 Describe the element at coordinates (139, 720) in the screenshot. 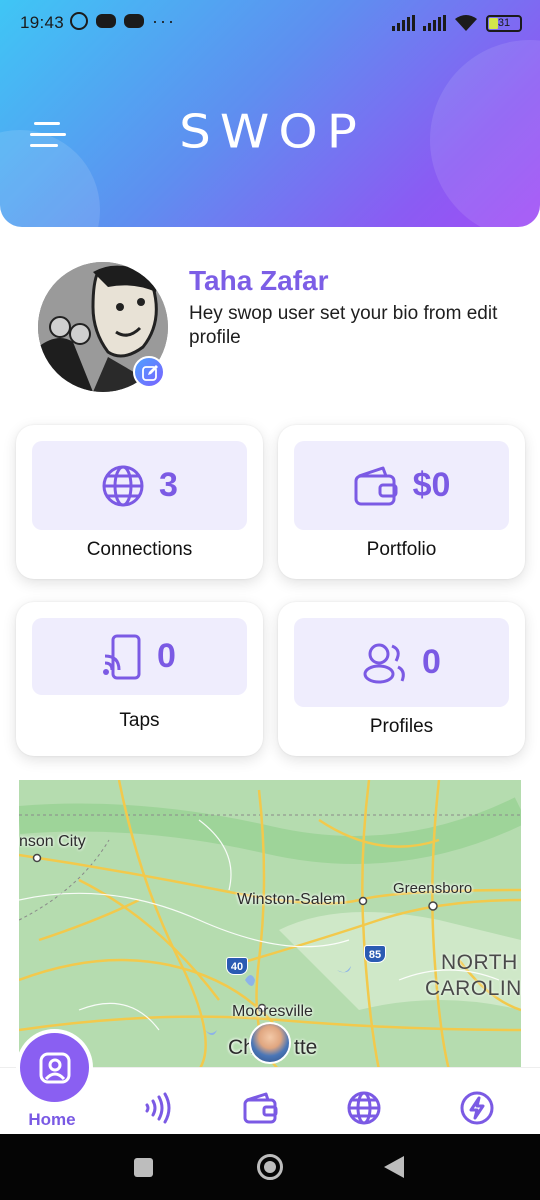

I see `taps-label: Taps` at that location.